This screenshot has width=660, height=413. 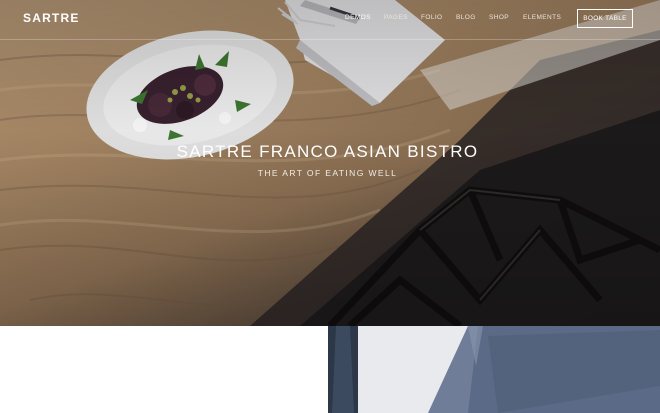 I want to click on nav-item-folio: FOLIO, so click(x=432, y=17).